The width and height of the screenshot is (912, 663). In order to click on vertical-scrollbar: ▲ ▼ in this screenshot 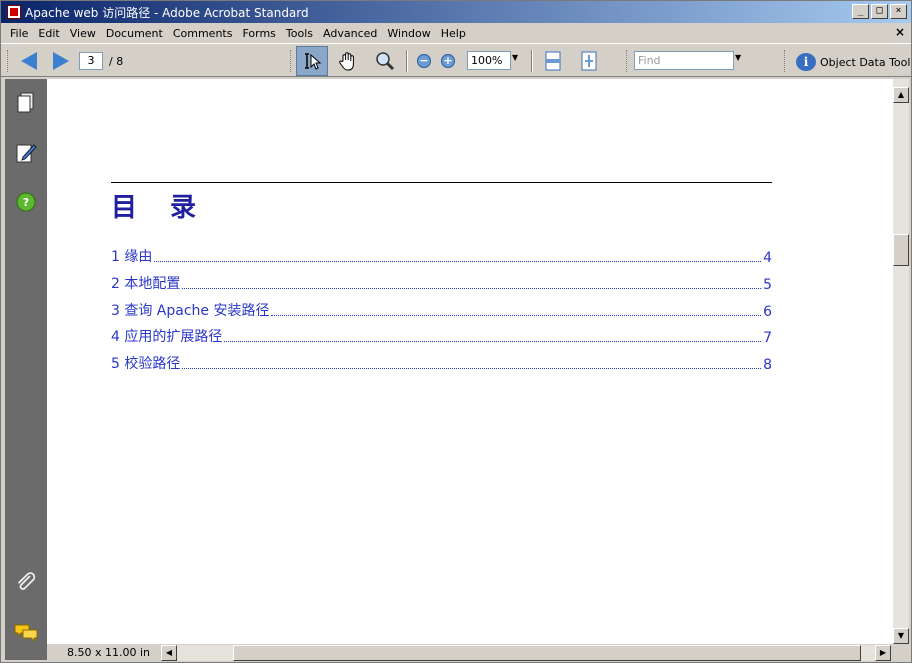, I will do `click(901, 361)`.